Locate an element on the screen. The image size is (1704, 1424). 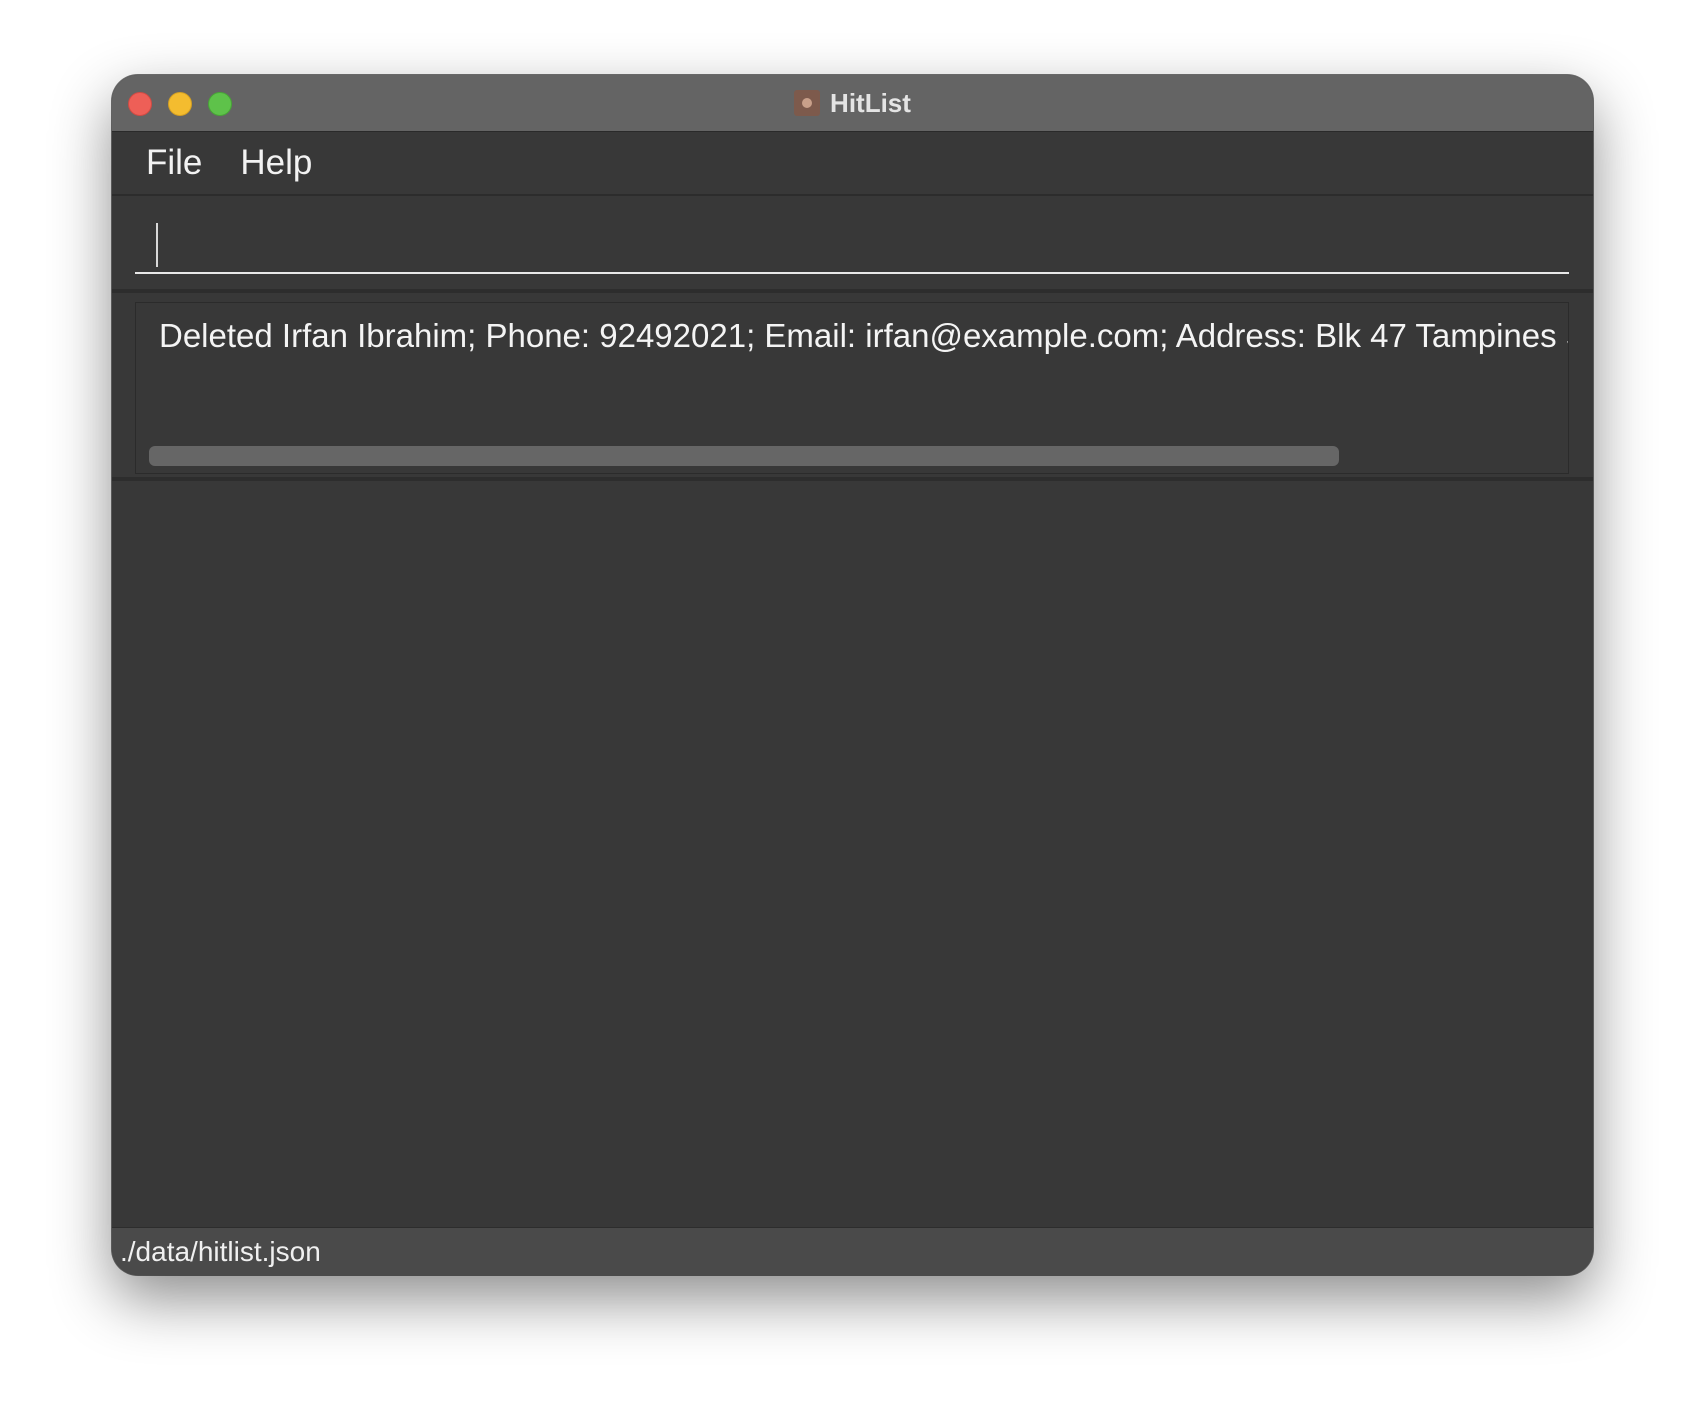
menu-help: Help is located at coordinates (276, 163).